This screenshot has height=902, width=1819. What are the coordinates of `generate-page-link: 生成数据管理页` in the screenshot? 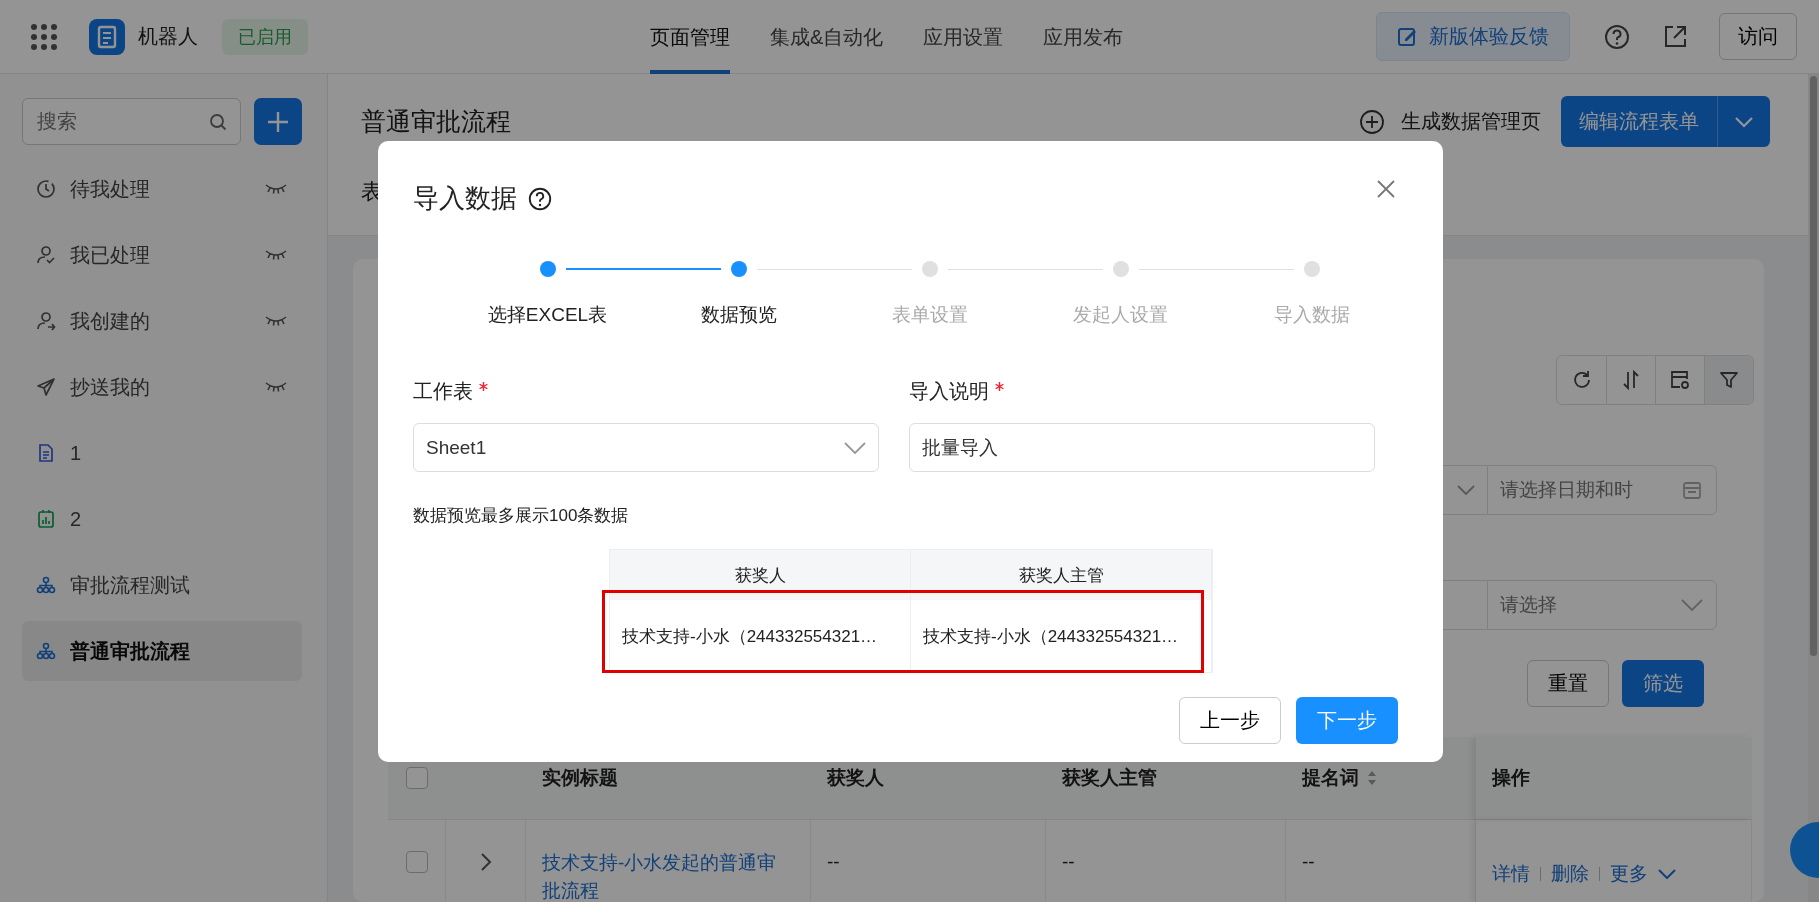 It's located at (1471, 121).